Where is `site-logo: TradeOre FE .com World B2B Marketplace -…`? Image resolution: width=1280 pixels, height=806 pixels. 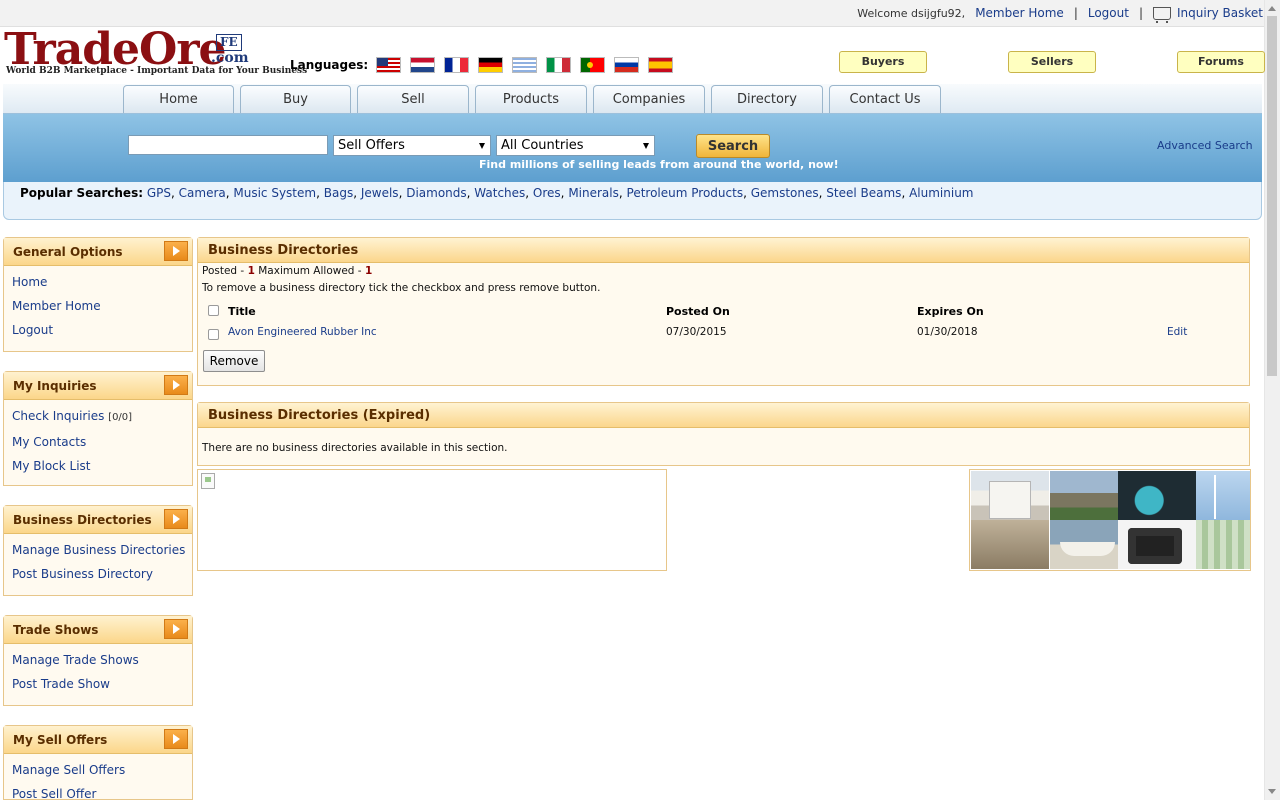 site-logo: TradeOre FE .com World B2B Marketplace -… is located at coordinates (155, 54).